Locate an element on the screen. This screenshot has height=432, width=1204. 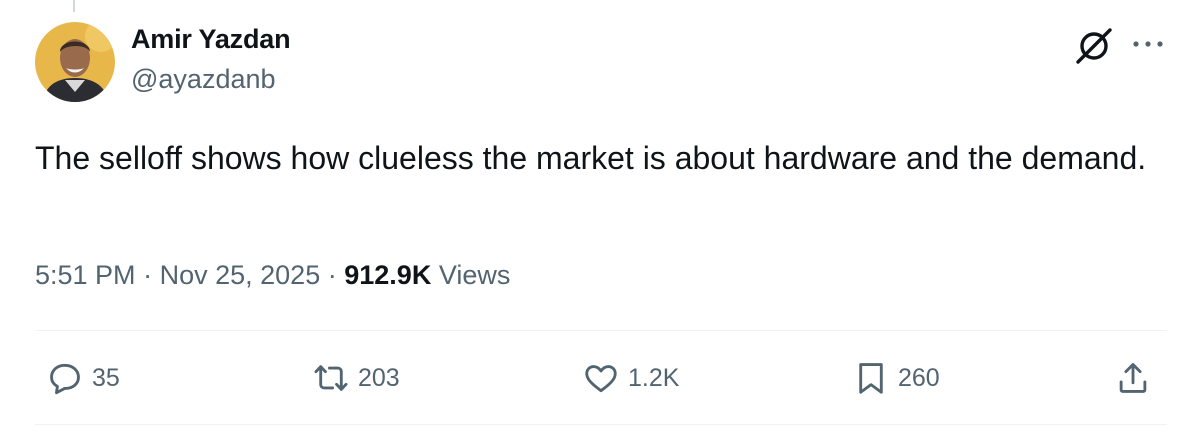
tweet-meta: 5:51 PM · Nov 25, 2025 · 912.9K Views is located at coordinates (272, 275).